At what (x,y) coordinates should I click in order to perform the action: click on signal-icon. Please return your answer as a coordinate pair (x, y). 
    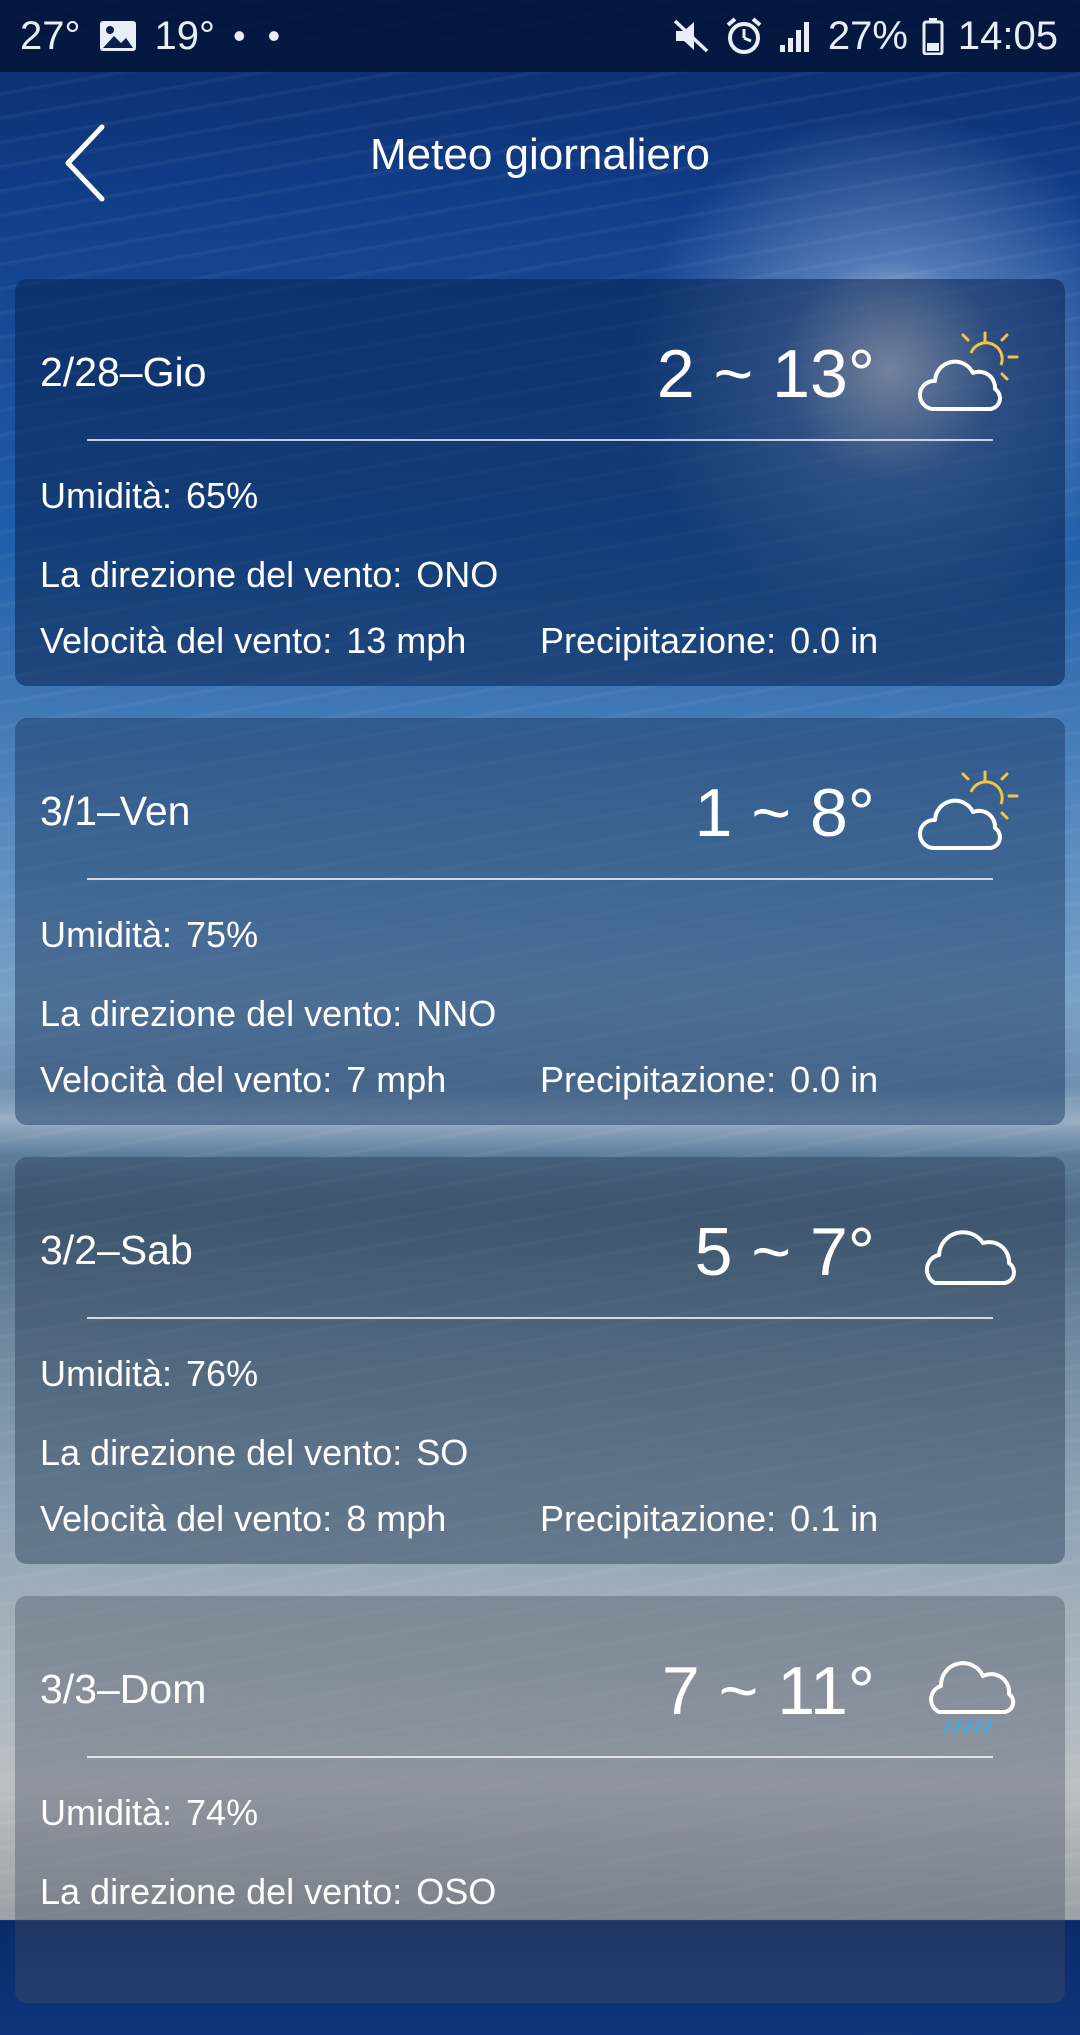
    Looking at the image, I should click on (796, 36).